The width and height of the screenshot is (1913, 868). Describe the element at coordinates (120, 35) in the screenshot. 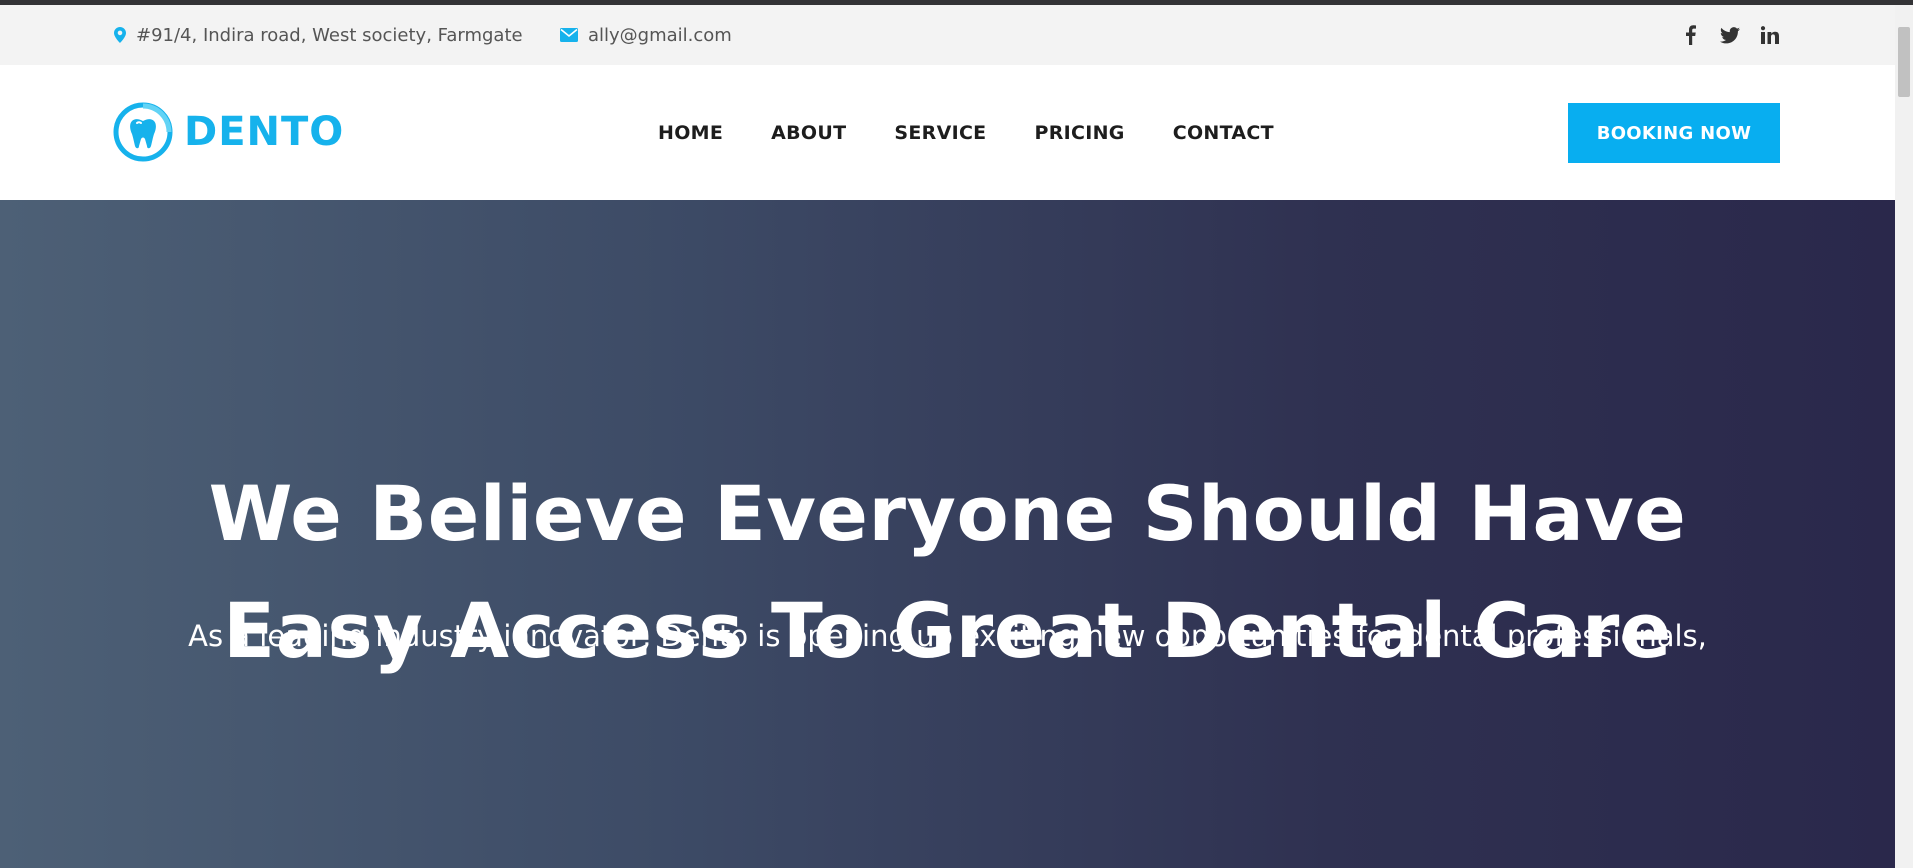

I see `map-marker-icon` at that location.